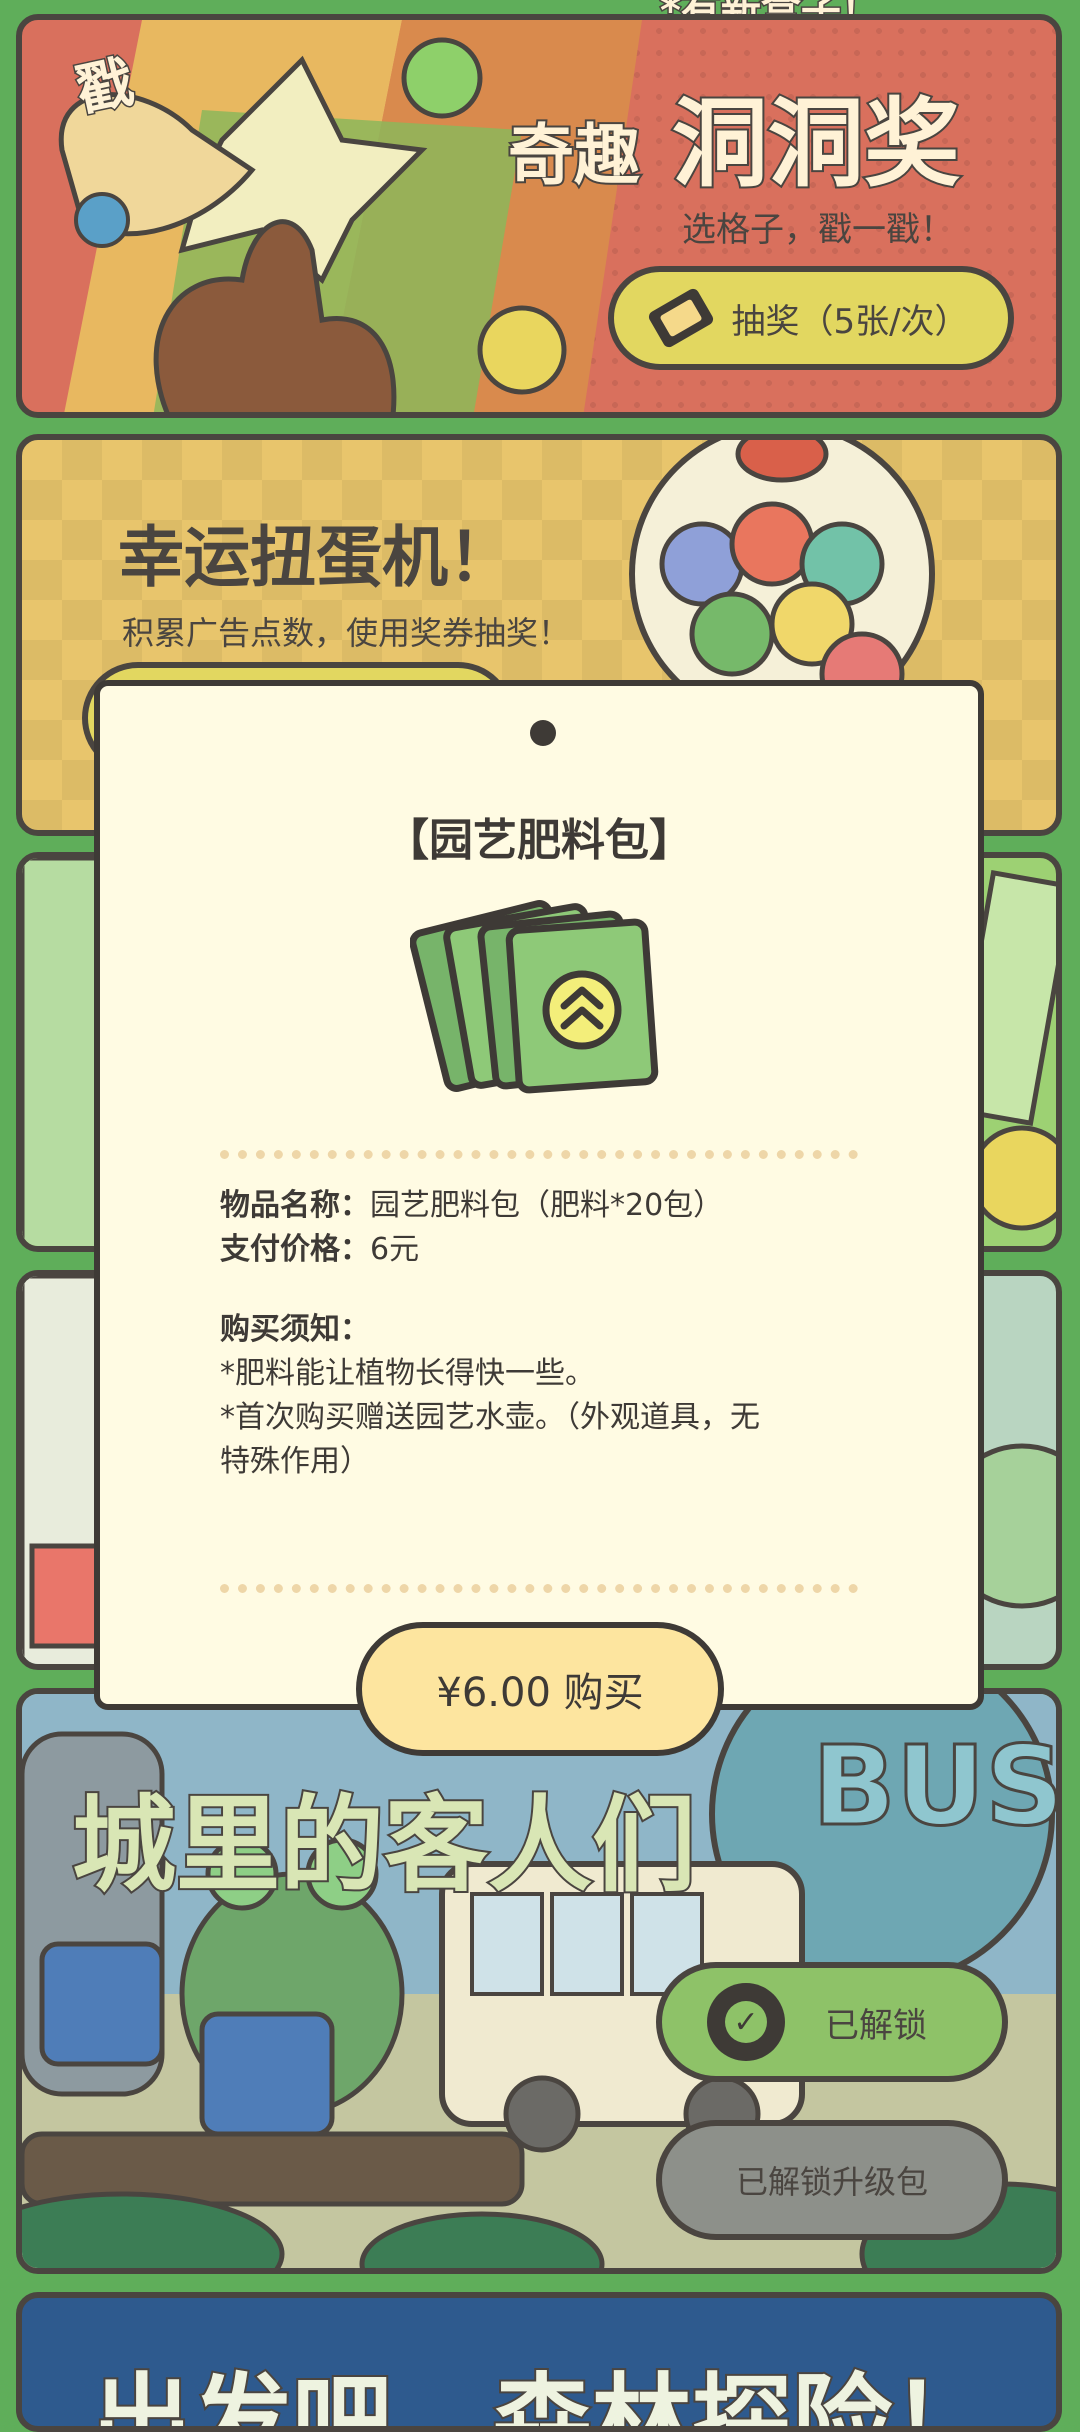 This screenshot has height=2432, width=1080. Describe the element at coordinates (316, 557) in the screenshot. I see `gacha-title: 幸运扭蛋机！` at that location.